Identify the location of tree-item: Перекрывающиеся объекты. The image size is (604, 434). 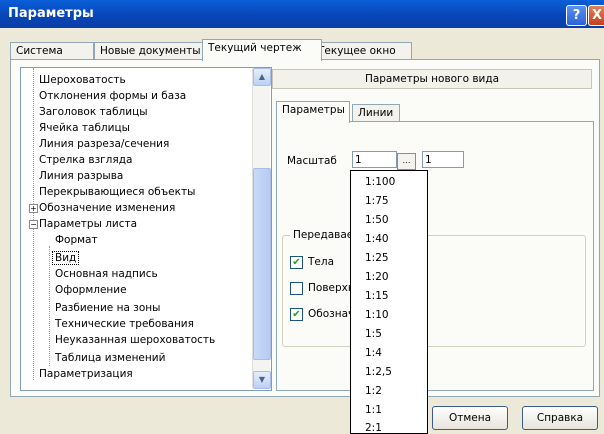
(117, 192).